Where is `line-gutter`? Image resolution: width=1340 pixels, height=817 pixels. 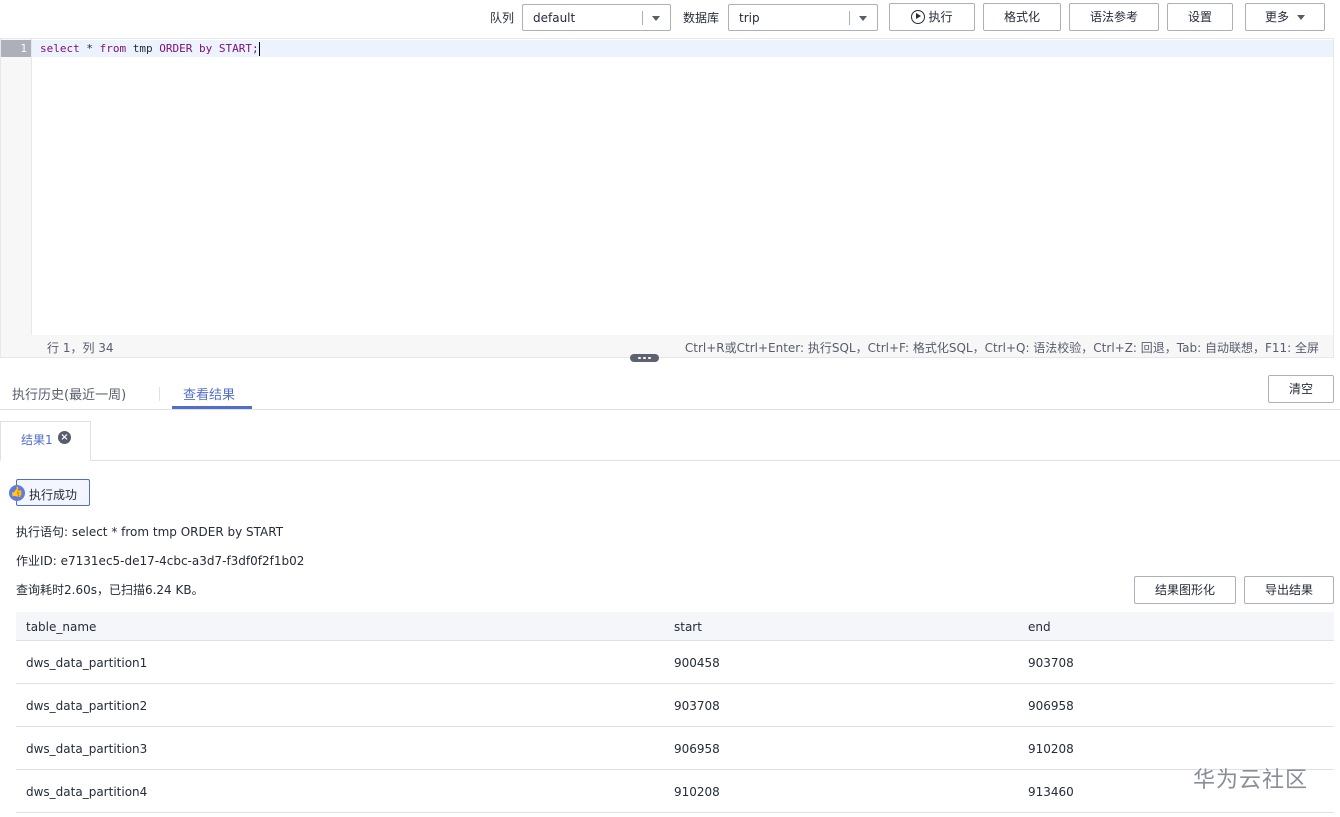 line-gutter is located at coordinates (16, 187).